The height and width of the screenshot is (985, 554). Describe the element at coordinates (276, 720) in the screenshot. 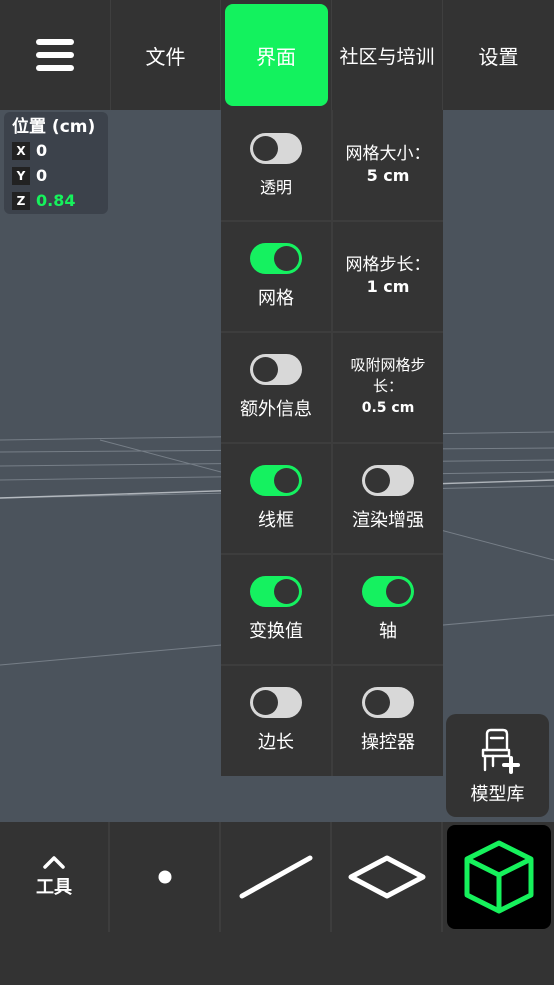

I see `edge-length-toggle-cell: 边长` at that location.